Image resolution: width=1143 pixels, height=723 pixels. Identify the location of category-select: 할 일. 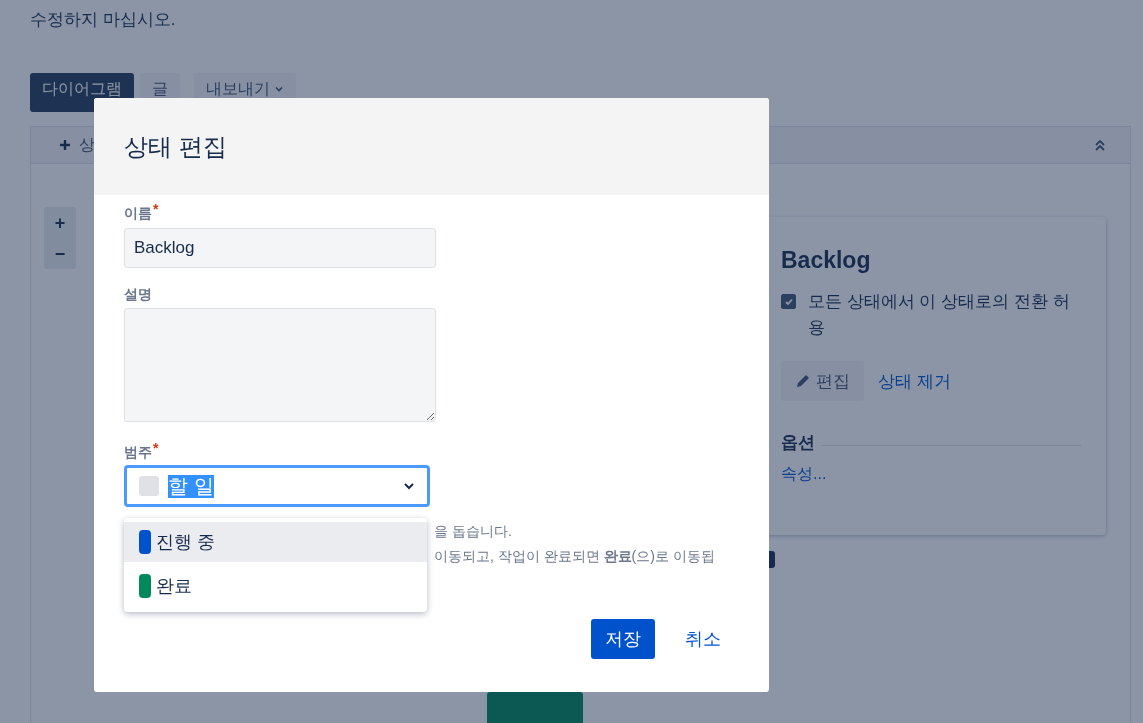
(277, 486).